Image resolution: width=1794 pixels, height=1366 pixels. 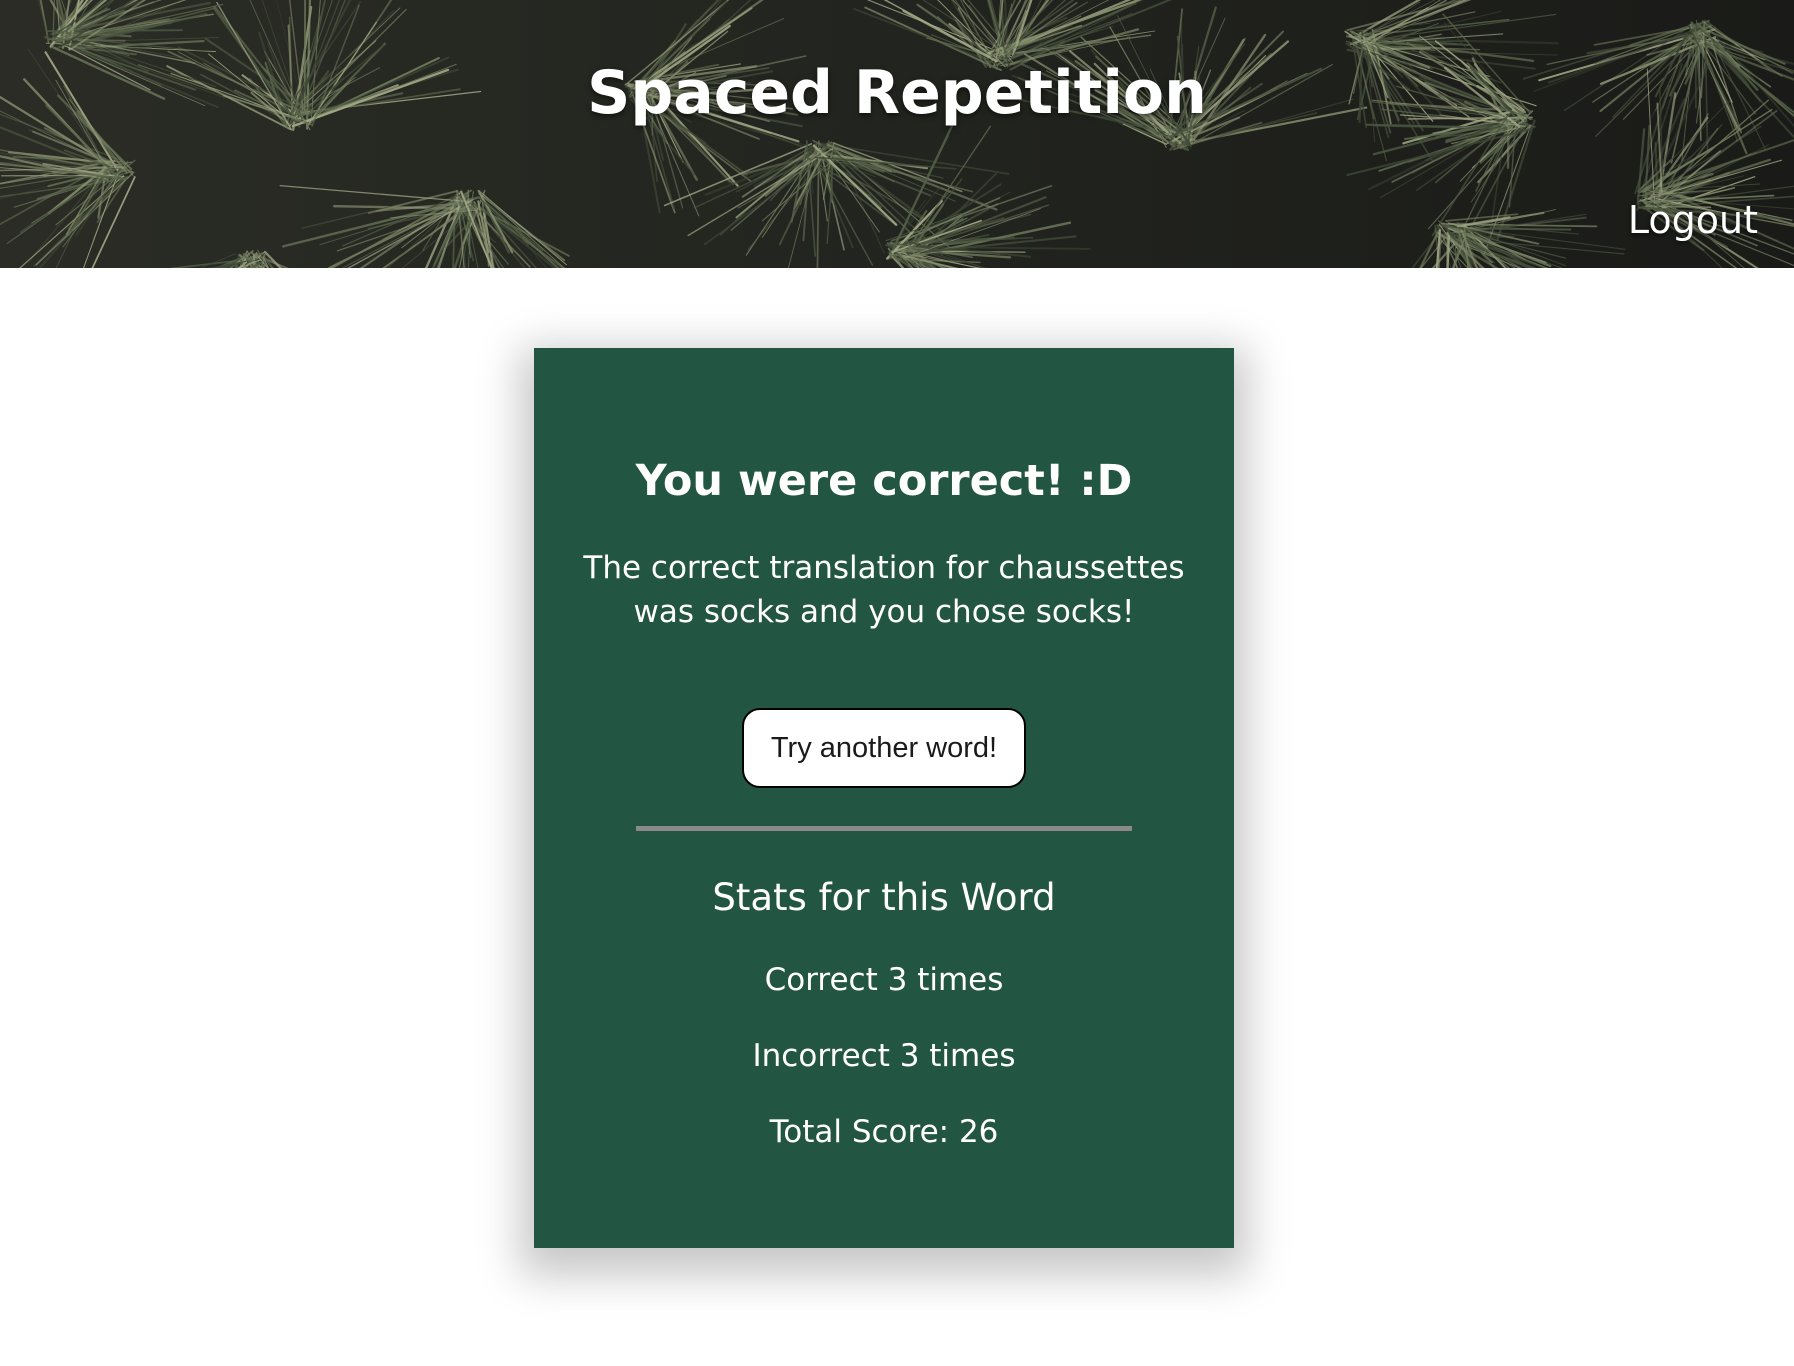 What do you see at coordinates (884, 748) in the screenshot?
I see `try-another-word-button: Try another word!` at bounding box center [884, 748].